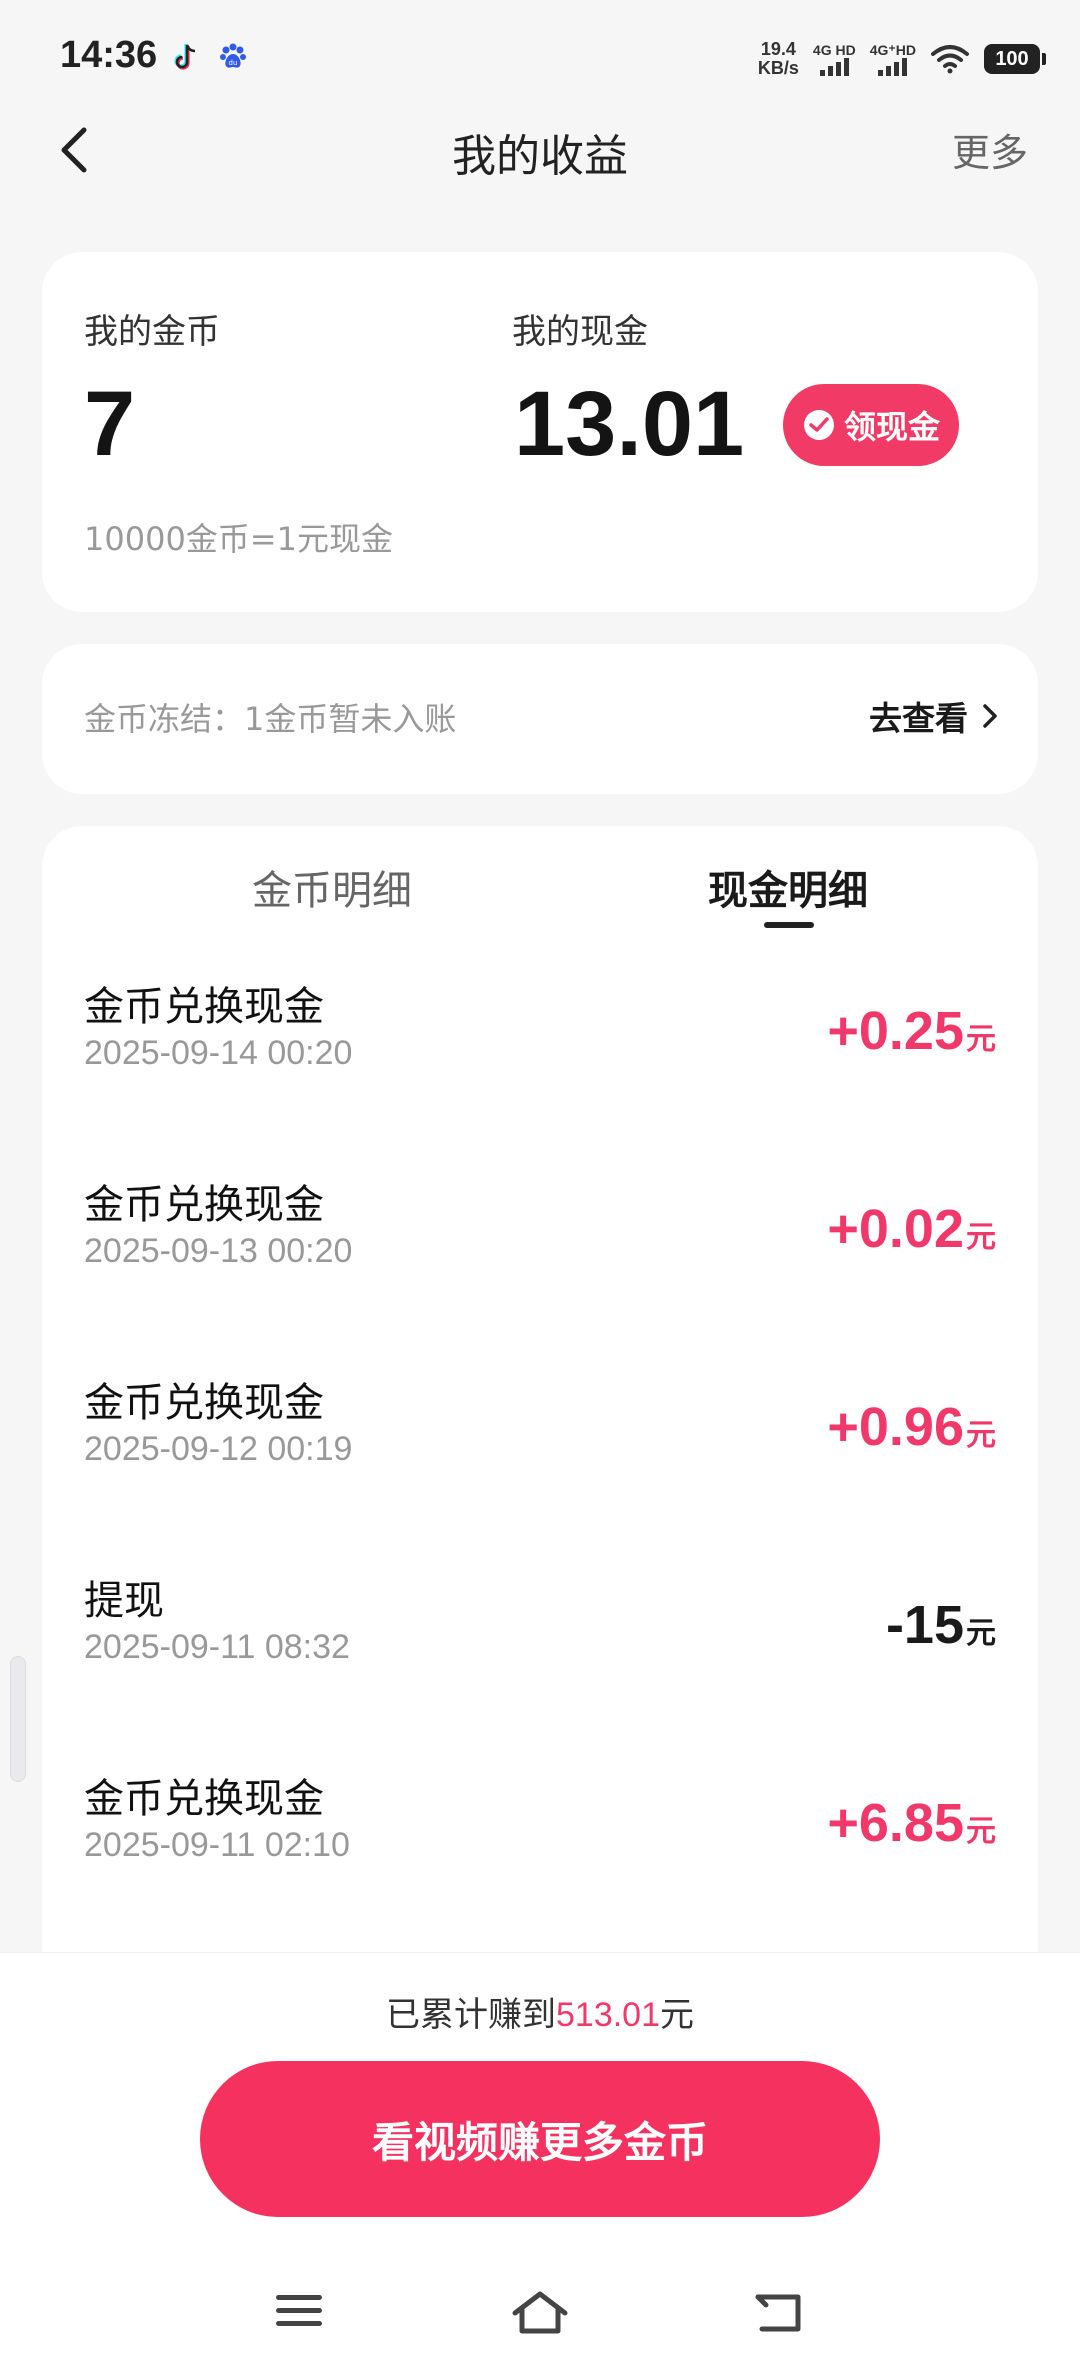 The width and height of the screenshot is (1080, 2376). What do you see at coordinates (218, 1449) in the screenshot?
I see `record-date: 2025-09-12 00:19` at bounding box center [218, 1449].